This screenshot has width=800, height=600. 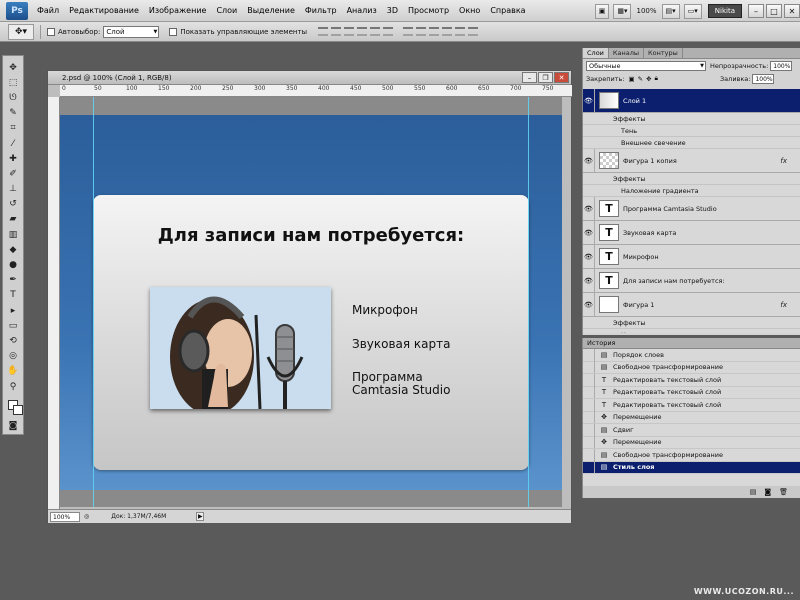 I want to click on history-item: ▤ Стиль слоя, so click(x=691, y=467).